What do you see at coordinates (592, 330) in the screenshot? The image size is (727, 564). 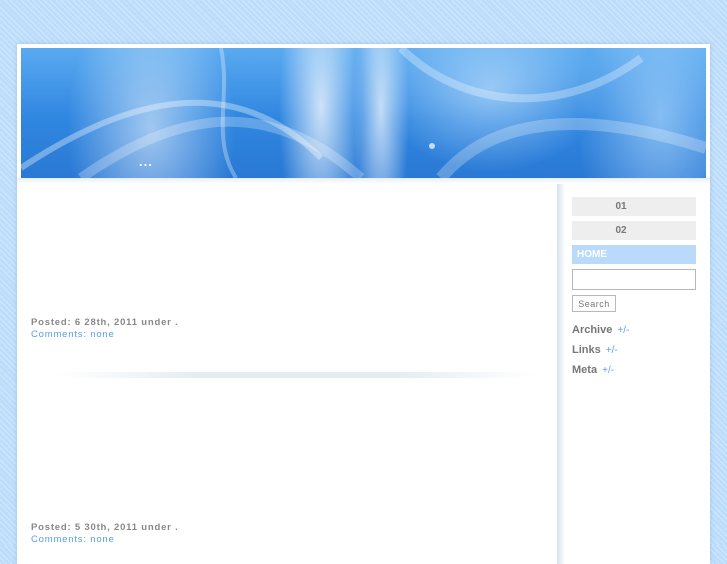 I see `widget-title: Archive` at bounding box center [592, 330].